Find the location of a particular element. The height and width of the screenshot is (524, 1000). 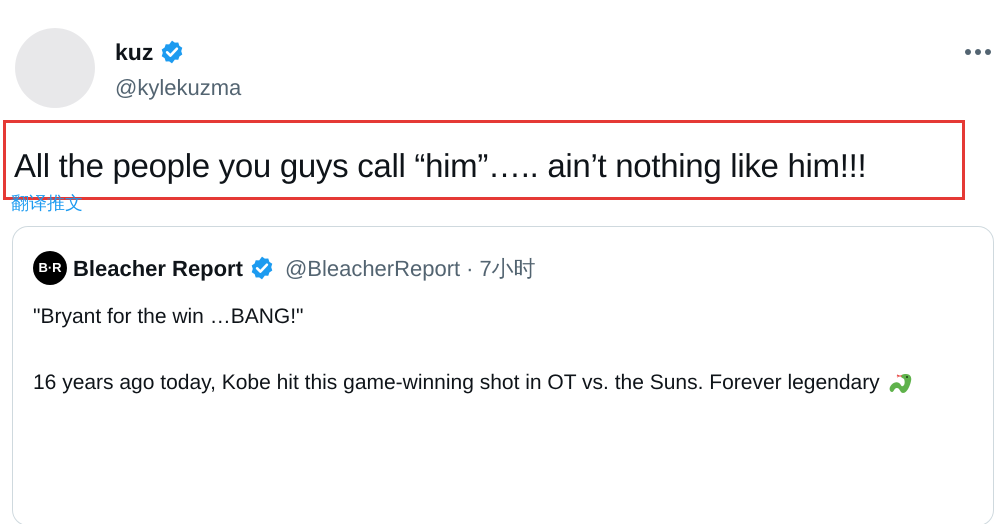

logo-badge: B·R is located at coordinates (50, 268).